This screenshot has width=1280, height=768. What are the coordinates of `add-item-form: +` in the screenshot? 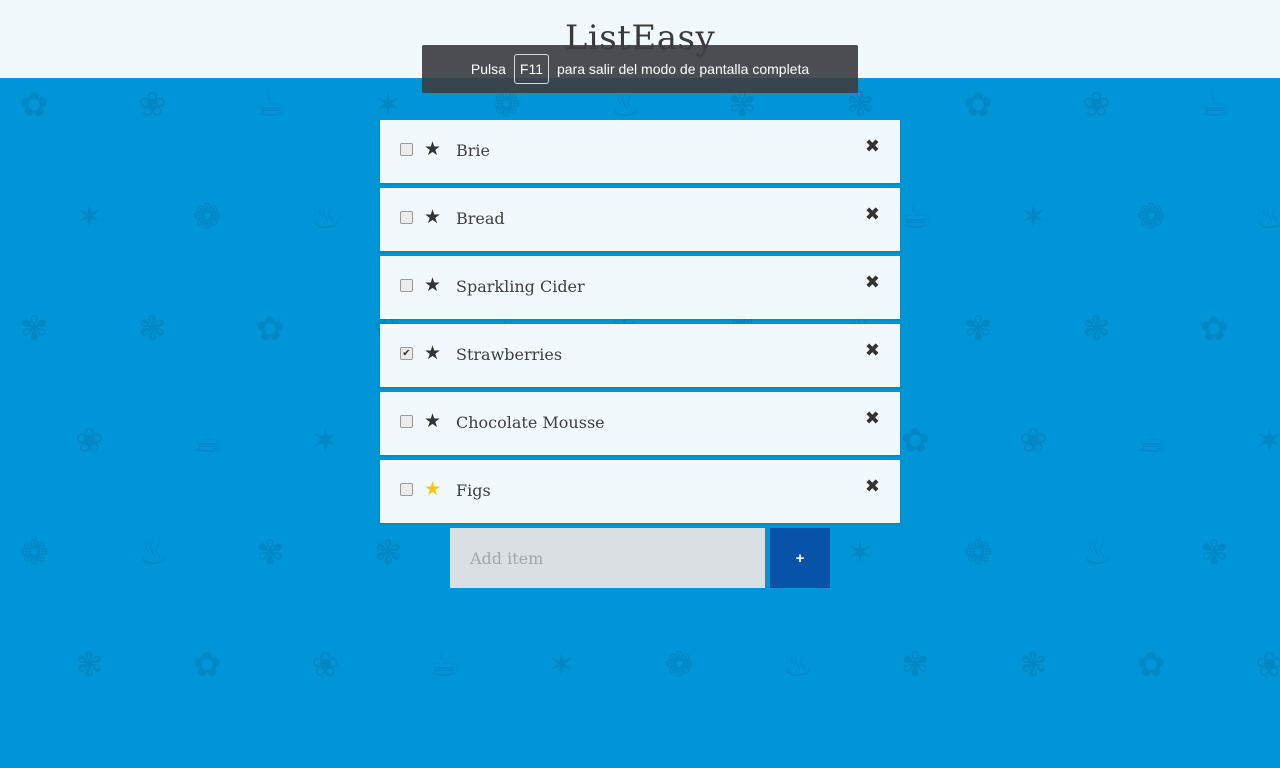 It's located at (640, 558).